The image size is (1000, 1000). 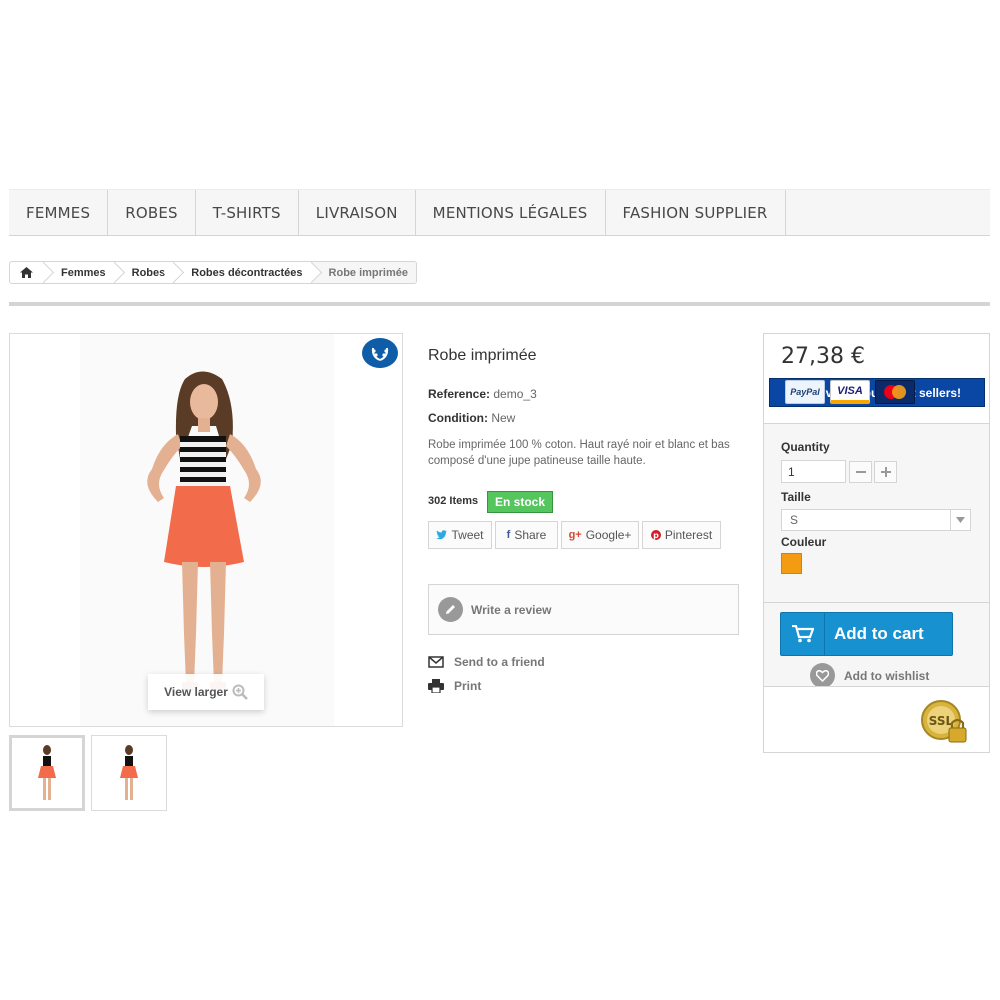 I want to click on add-to-wishlist-label: Add to wishlist, so click(x=887, y=675).